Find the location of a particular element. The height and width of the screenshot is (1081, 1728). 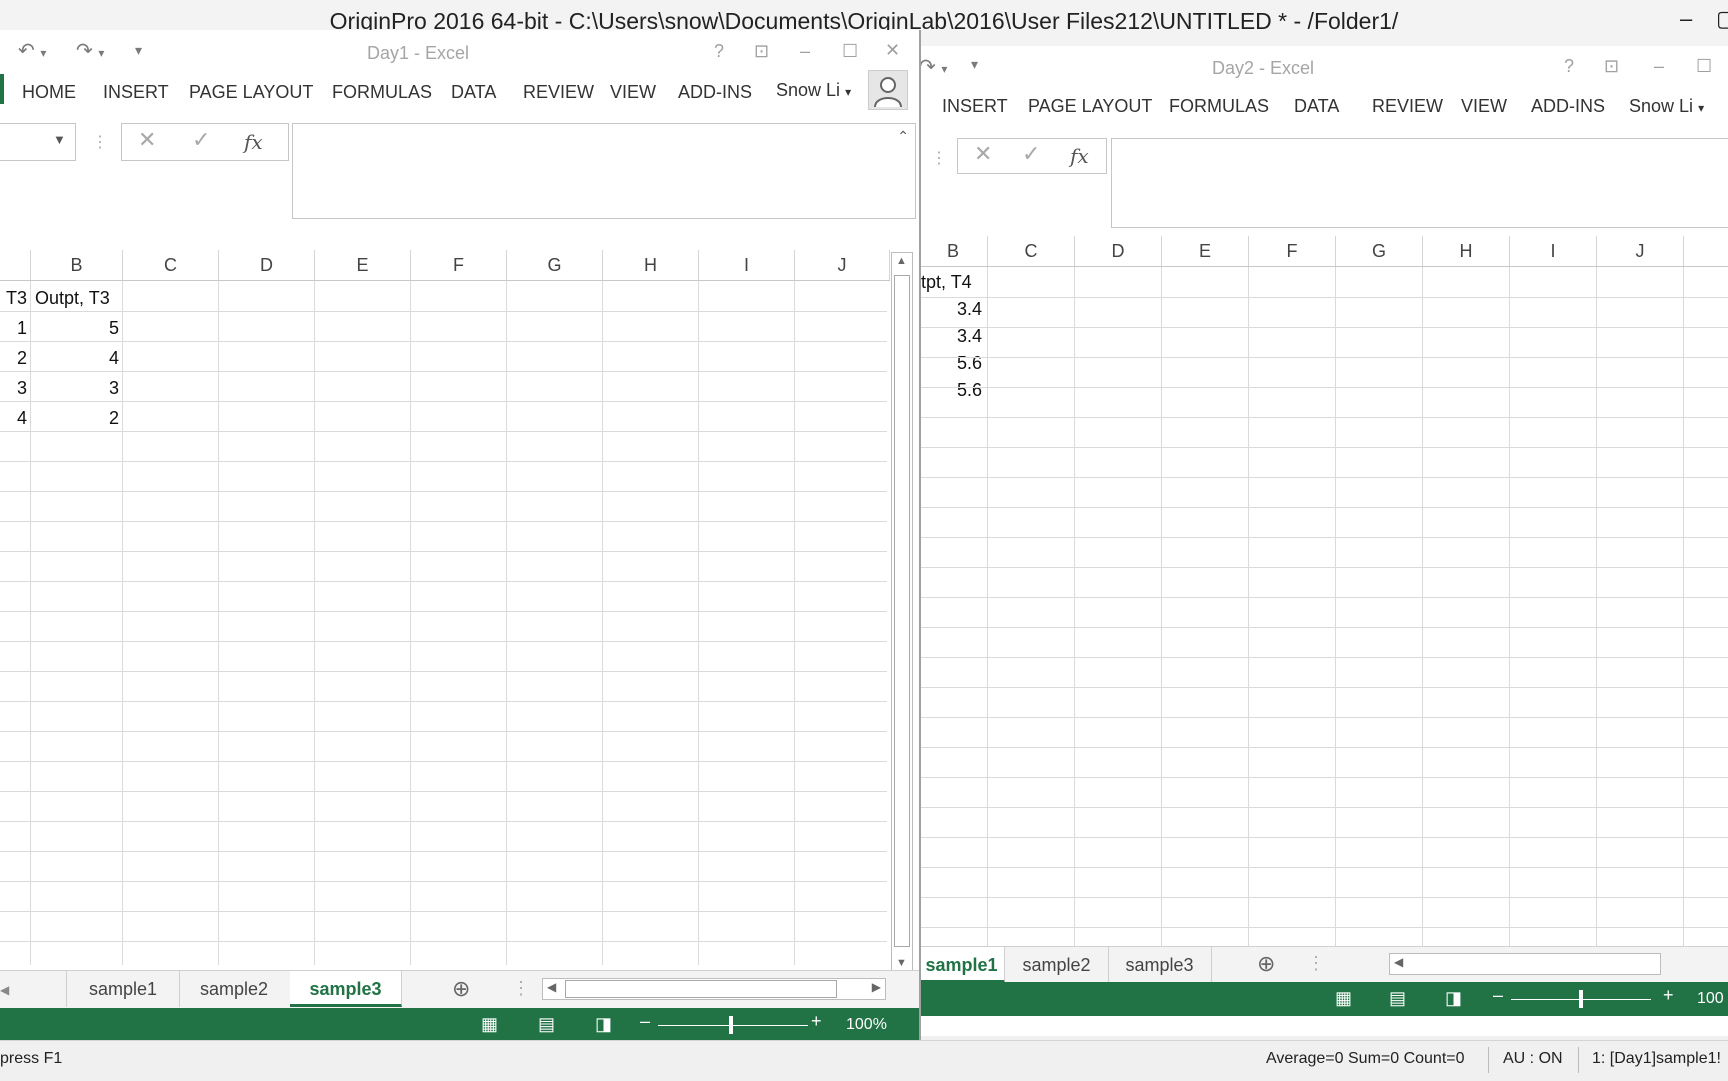

vertical-scrollbar: ▲ ▼ is located at coordinates (902, 612).